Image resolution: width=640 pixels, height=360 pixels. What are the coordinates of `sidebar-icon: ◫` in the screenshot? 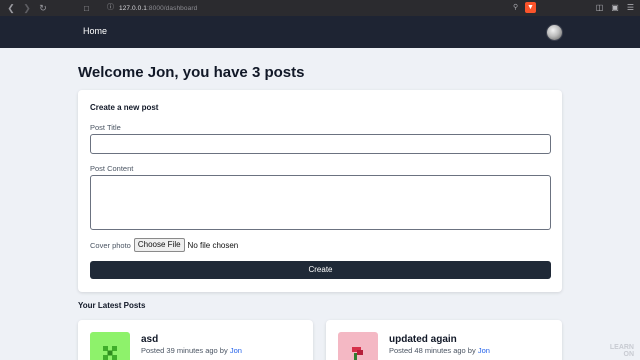 It's located at (600, 8).